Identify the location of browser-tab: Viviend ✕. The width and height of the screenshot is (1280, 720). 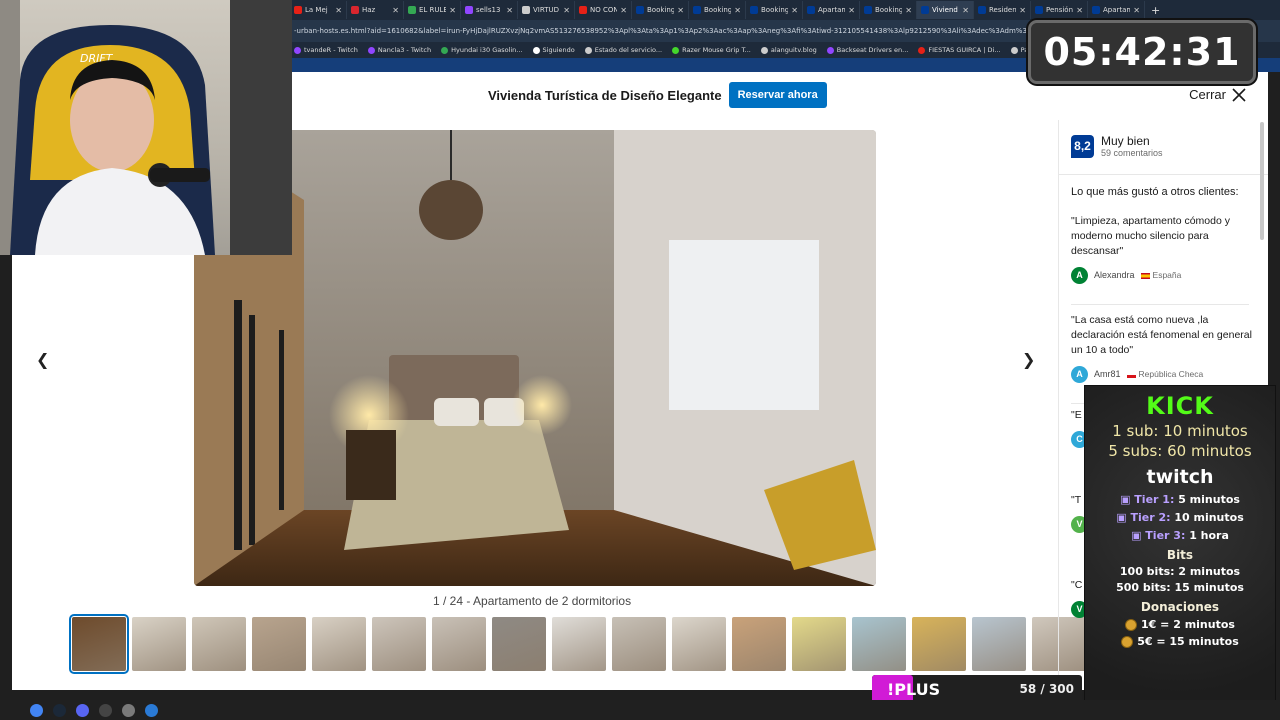
(945, 10).